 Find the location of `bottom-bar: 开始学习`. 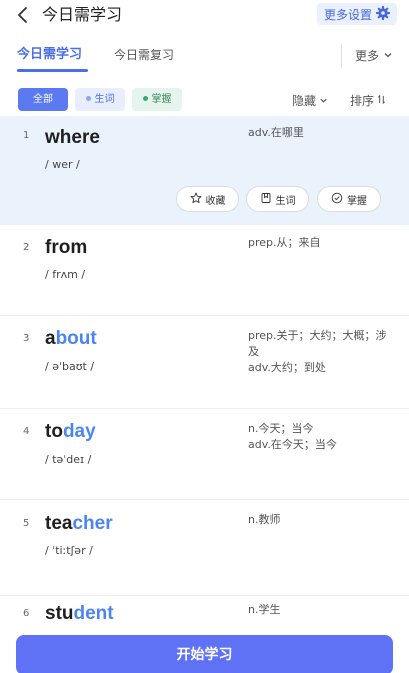

bottom-bar: 开始学习 is located at coordinates (204, 650).